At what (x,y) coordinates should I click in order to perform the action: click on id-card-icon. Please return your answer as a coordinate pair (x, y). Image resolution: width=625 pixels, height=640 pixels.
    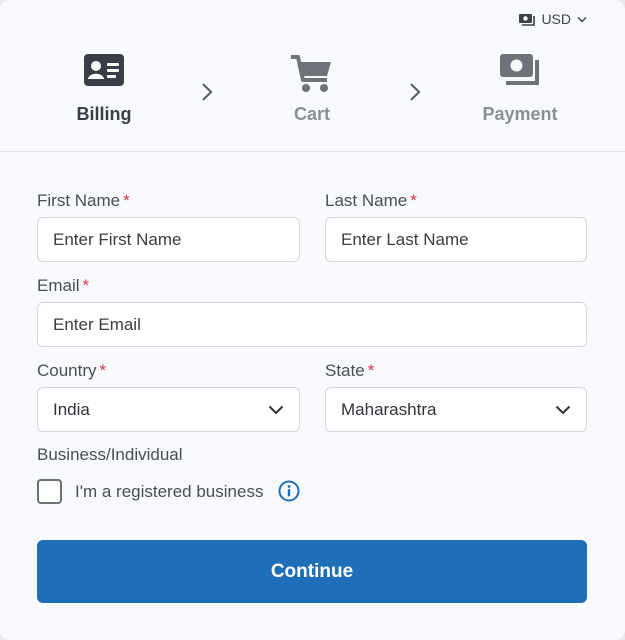
    Looking at the image, I should click on (104, 76).